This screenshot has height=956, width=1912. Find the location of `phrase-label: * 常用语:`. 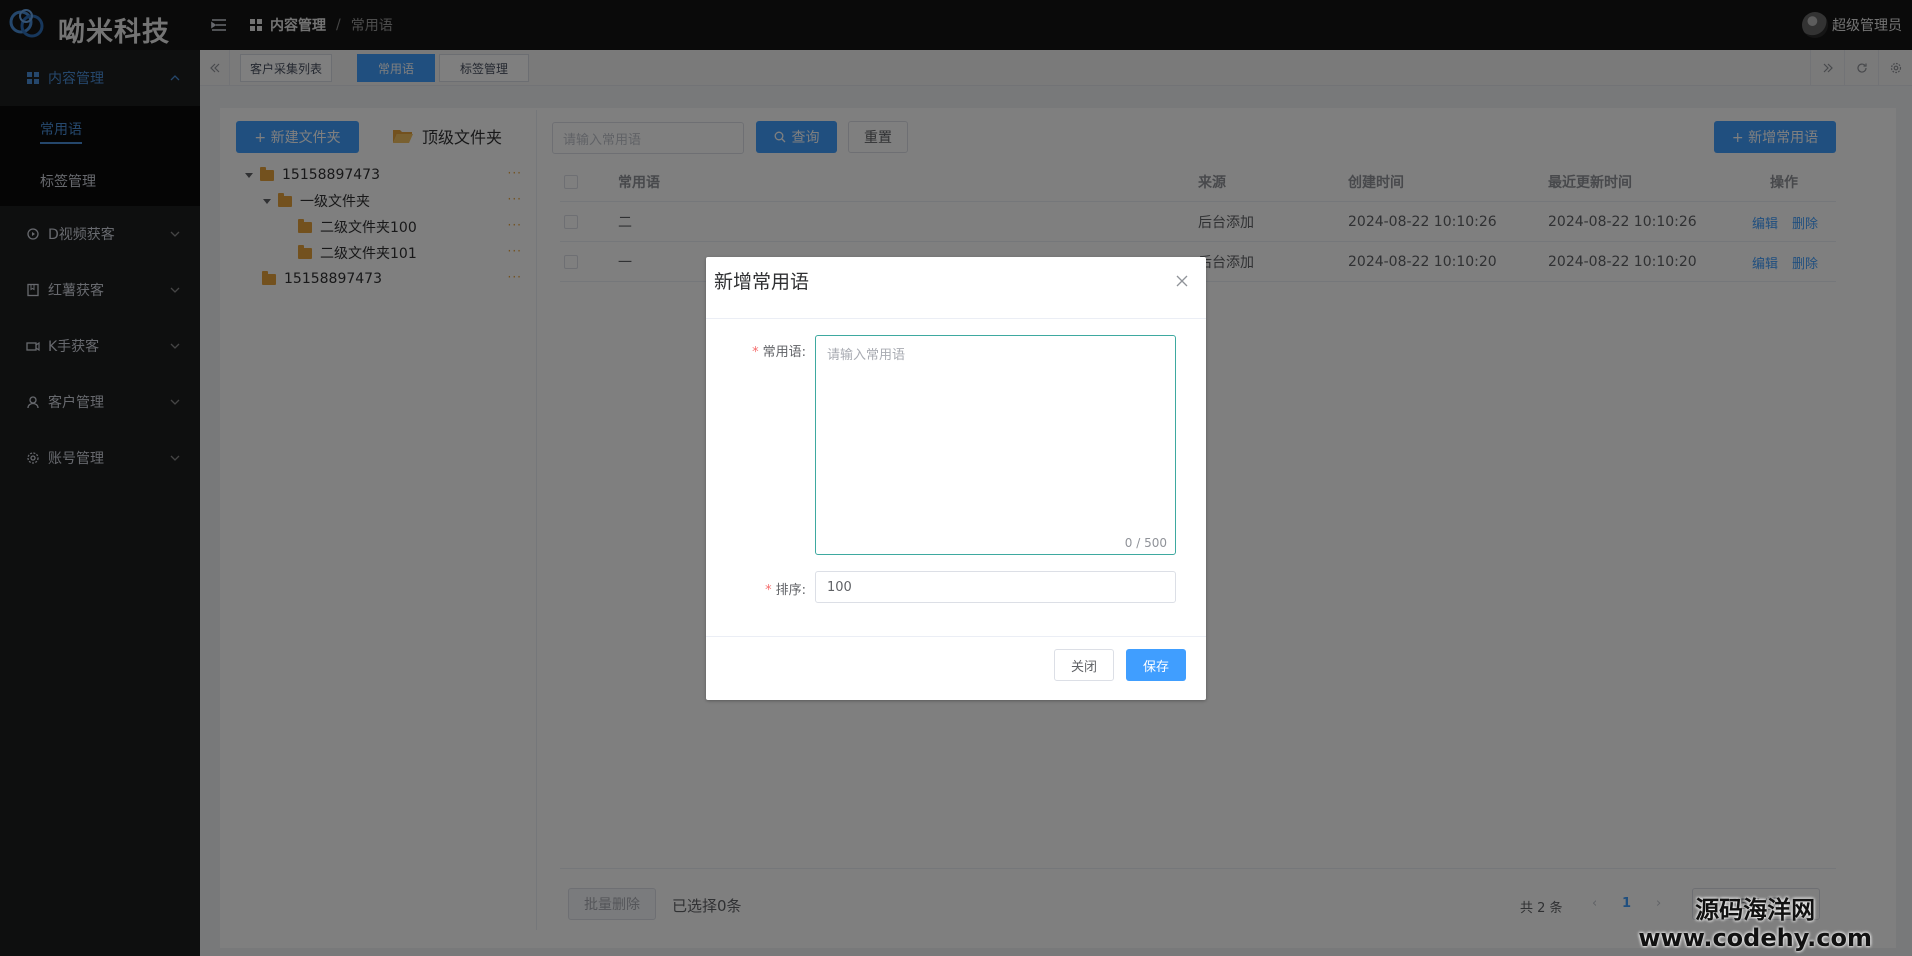

phrase-label: * 常用语: is located at coordinates (770, 350).